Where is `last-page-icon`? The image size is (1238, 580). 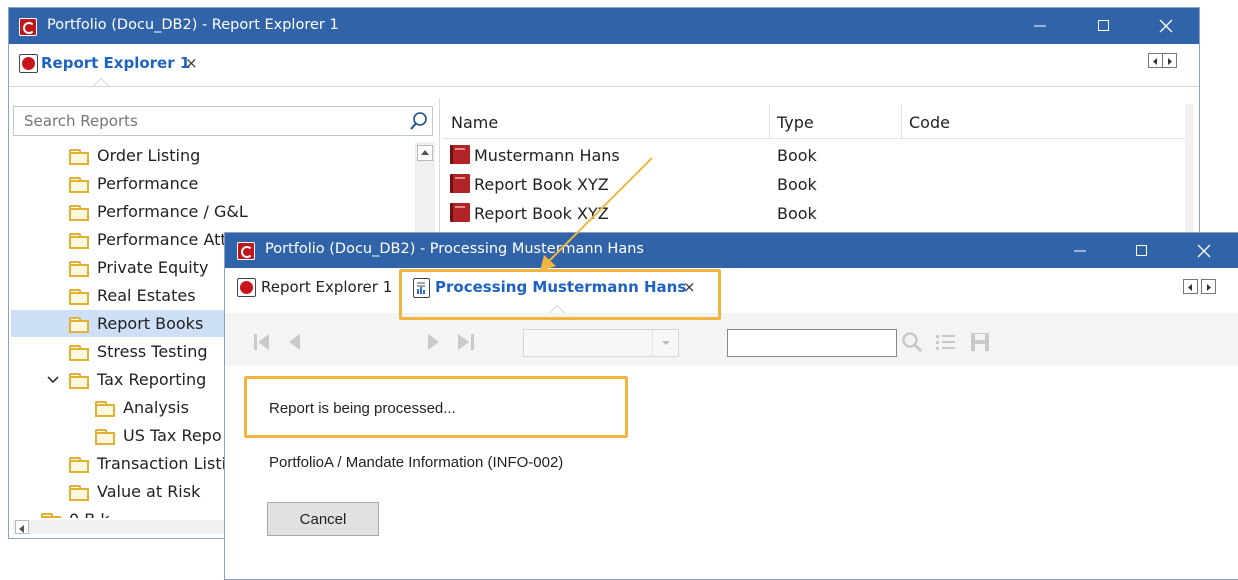
last-page-icon is located at coordinates (467, 342).